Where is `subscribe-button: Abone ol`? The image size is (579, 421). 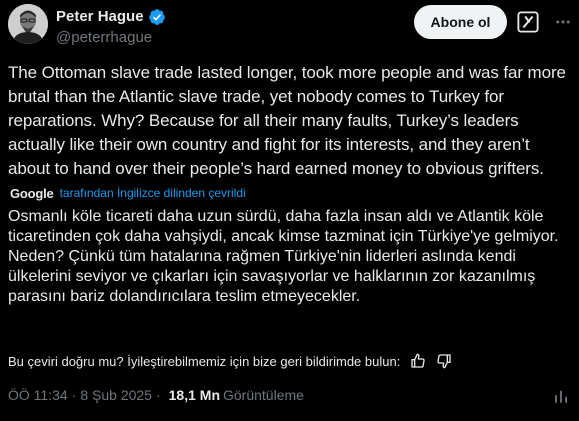
subscribe-button: Abone ol is located at coordinates (460, 22).